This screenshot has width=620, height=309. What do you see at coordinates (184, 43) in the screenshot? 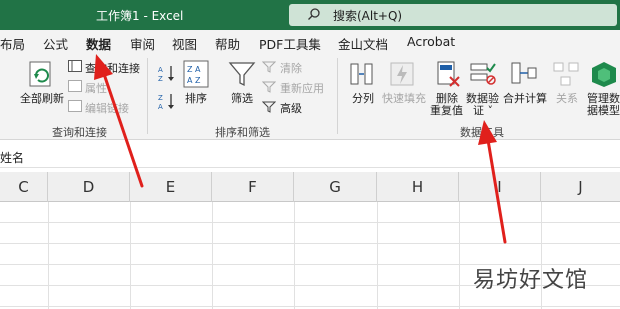
I see `tab-view: 视图` at bounding box center [184, 43].